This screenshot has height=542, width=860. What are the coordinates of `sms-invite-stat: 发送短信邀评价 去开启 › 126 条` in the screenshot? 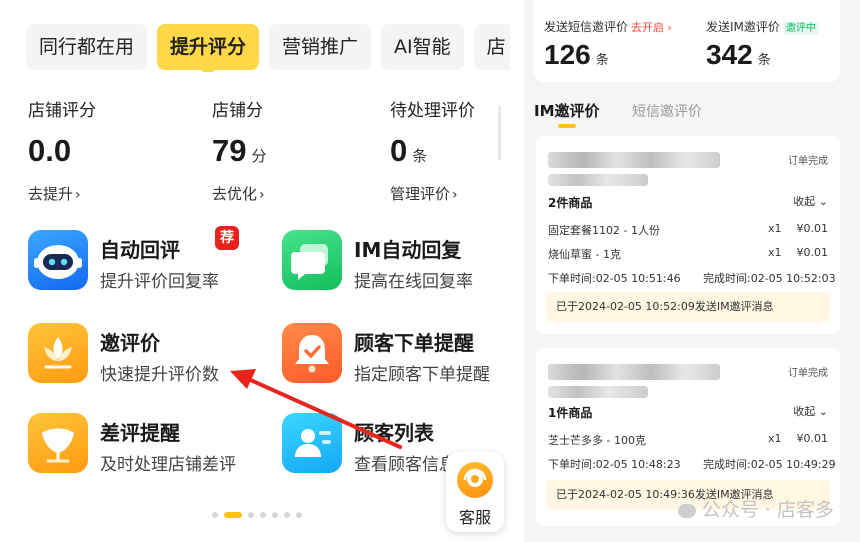 It's located at (608, 44).